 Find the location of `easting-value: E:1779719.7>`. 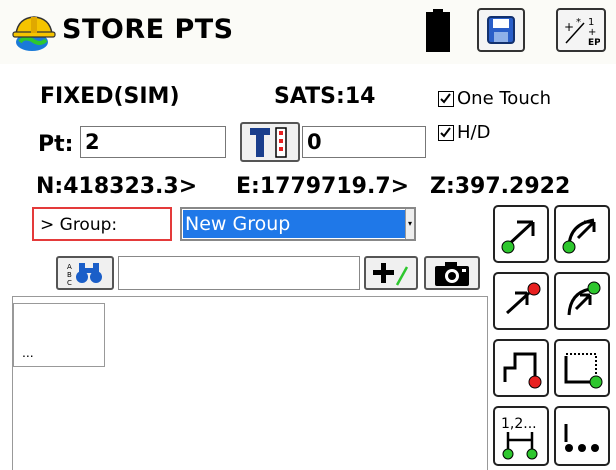

easting-value: E:1779719.7> is located at coordinates (322, 186).